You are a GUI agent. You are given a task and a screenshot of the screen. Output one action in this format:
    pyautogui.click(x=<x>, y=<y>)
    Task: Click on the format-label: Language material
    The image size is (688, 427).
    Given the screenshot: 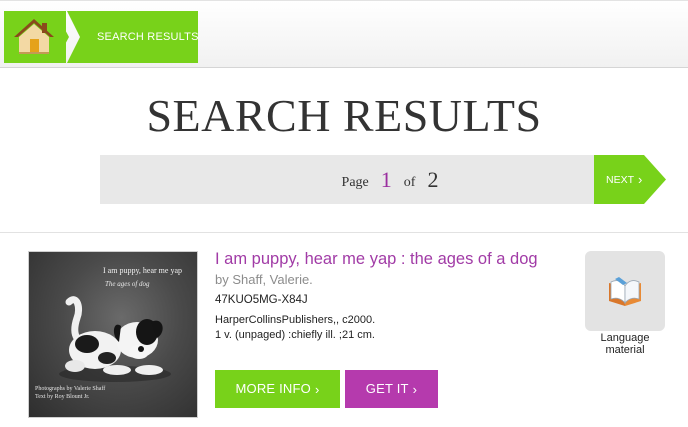 What is the action you would take?
    pyautogui.click(x=625, y=344)
    